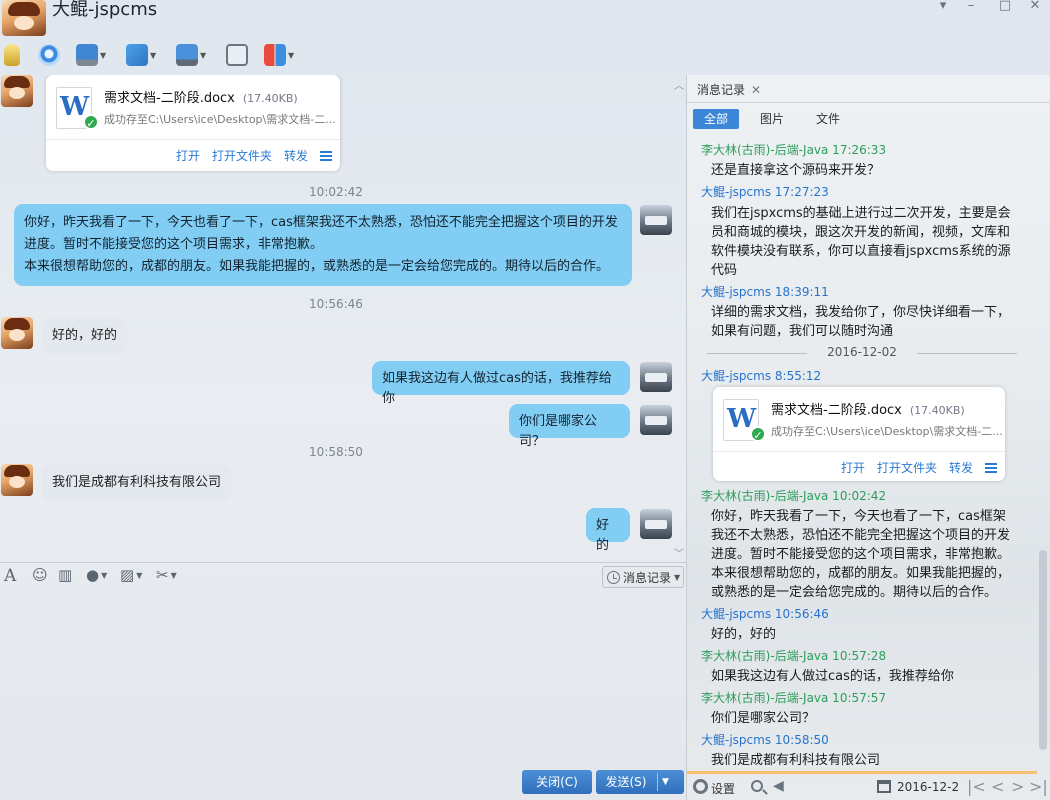 The height and width of the screenshot is (800, 1050). Describe the element at coordinates (761, 376) in the screenshot. I see `history-sender: 大鲲-jspcms 8:55:12` at that location.